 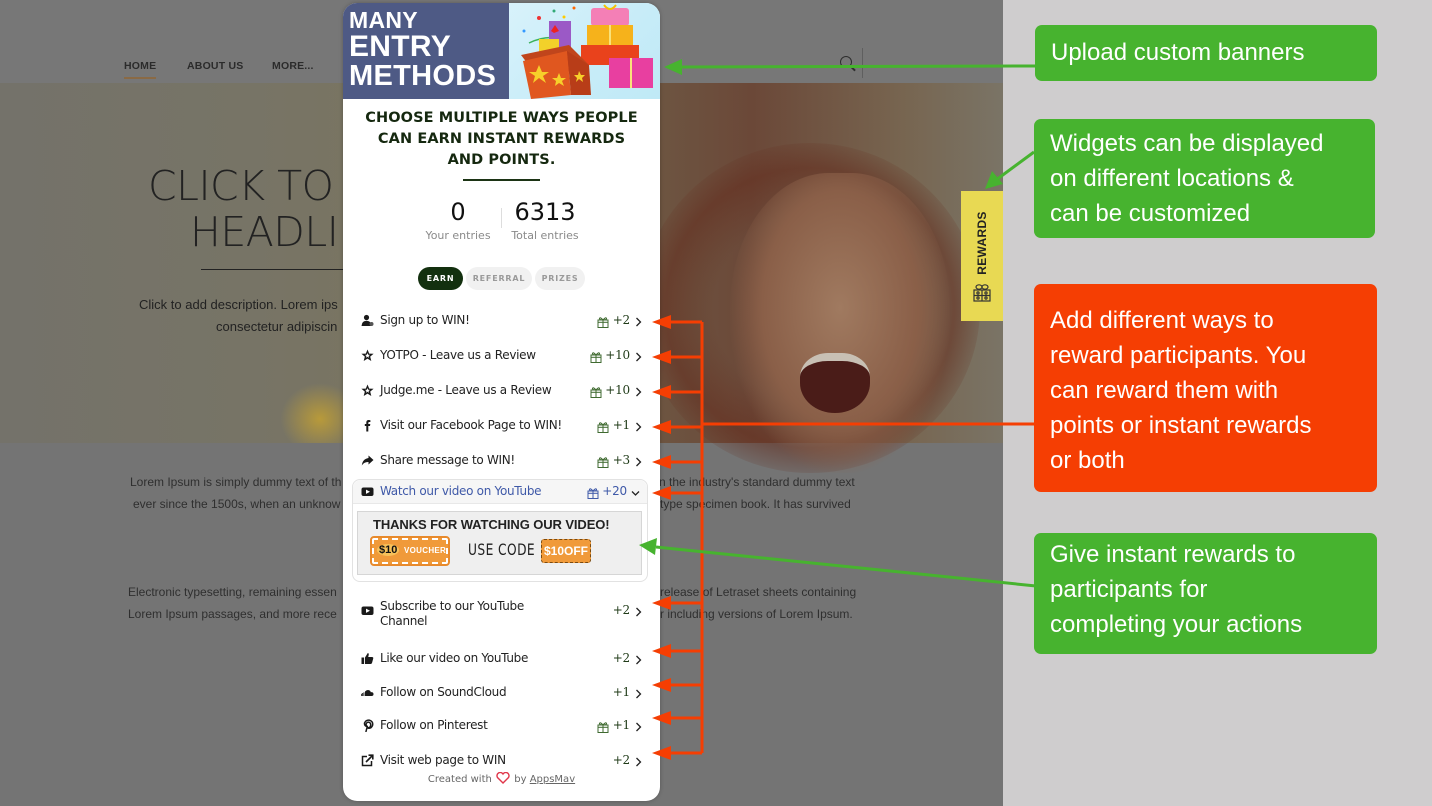 What do you see at coordinates (458, 212) in the screenshot?
I see `your-entries-value: 0` at bounding box center [458, 212].